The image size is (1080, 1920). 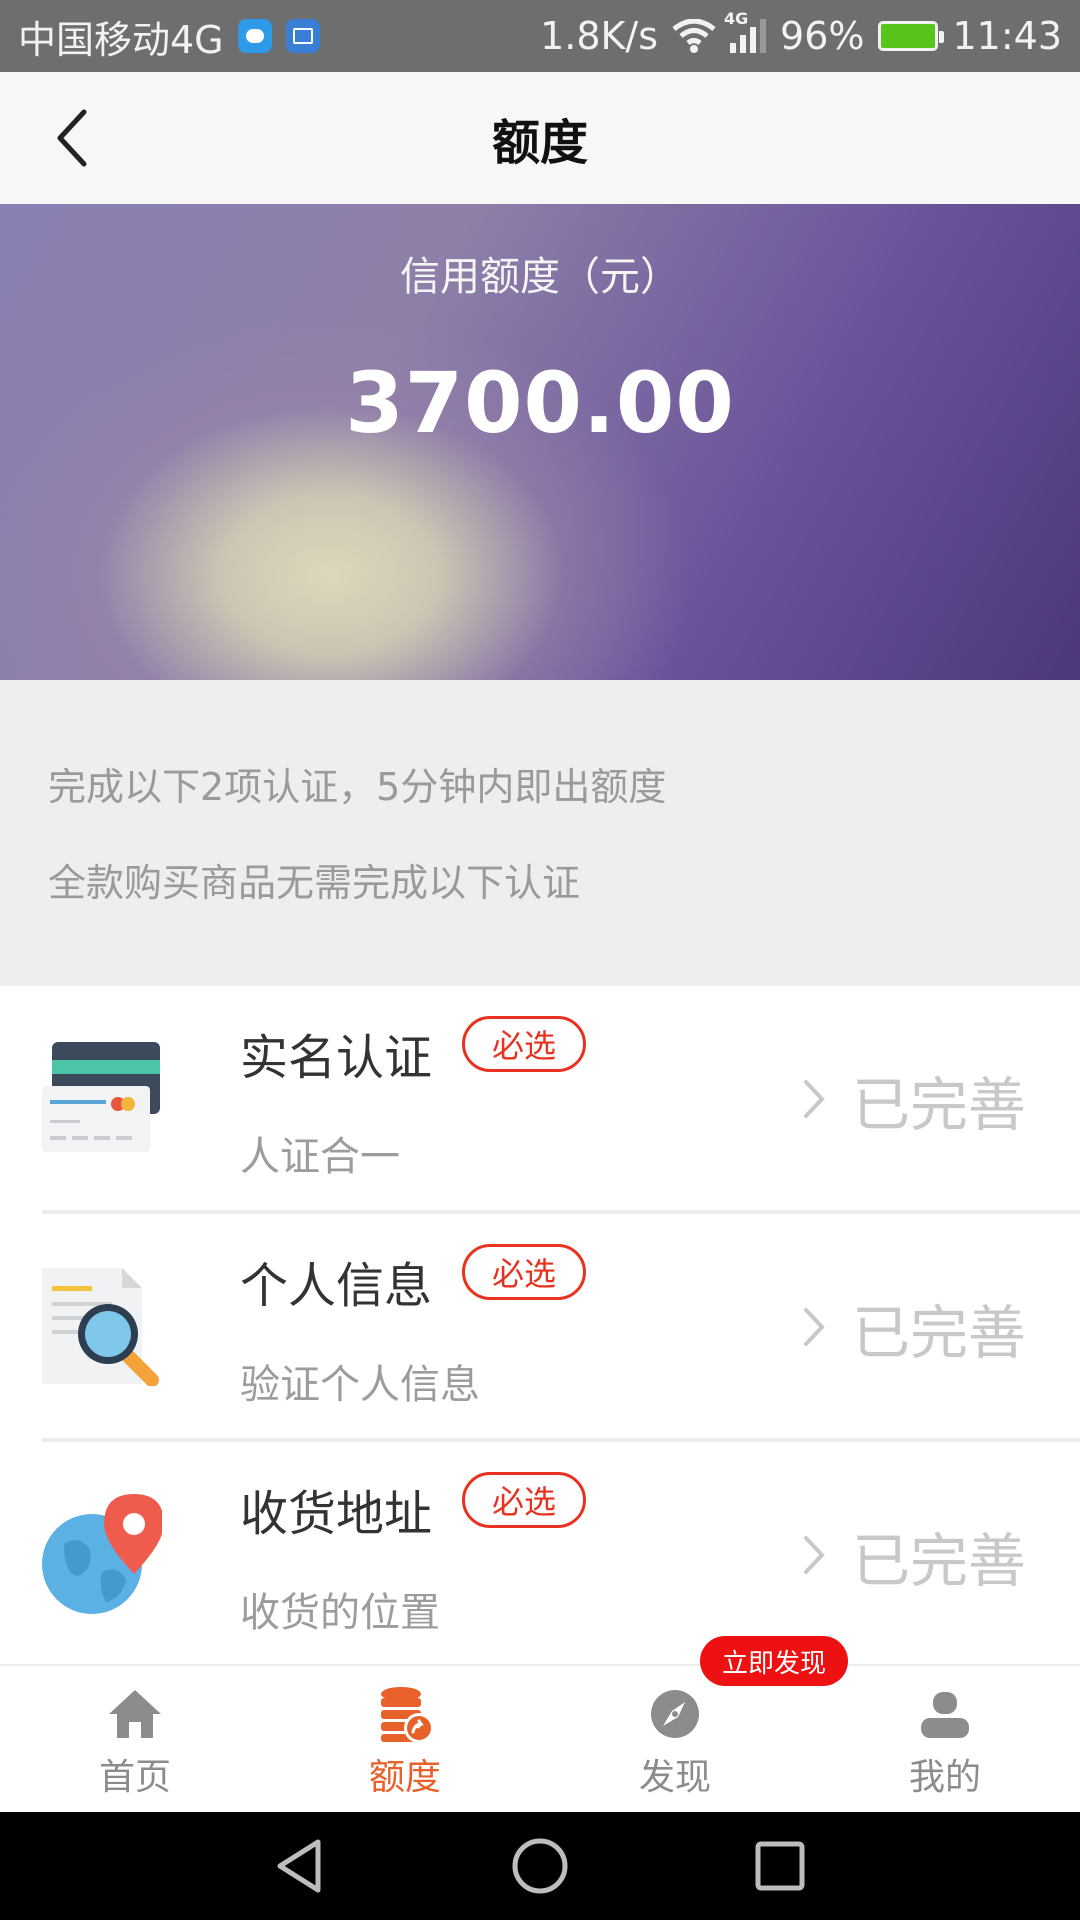 I want to click on globe-pin-icon, so click(x=102, y=1554).